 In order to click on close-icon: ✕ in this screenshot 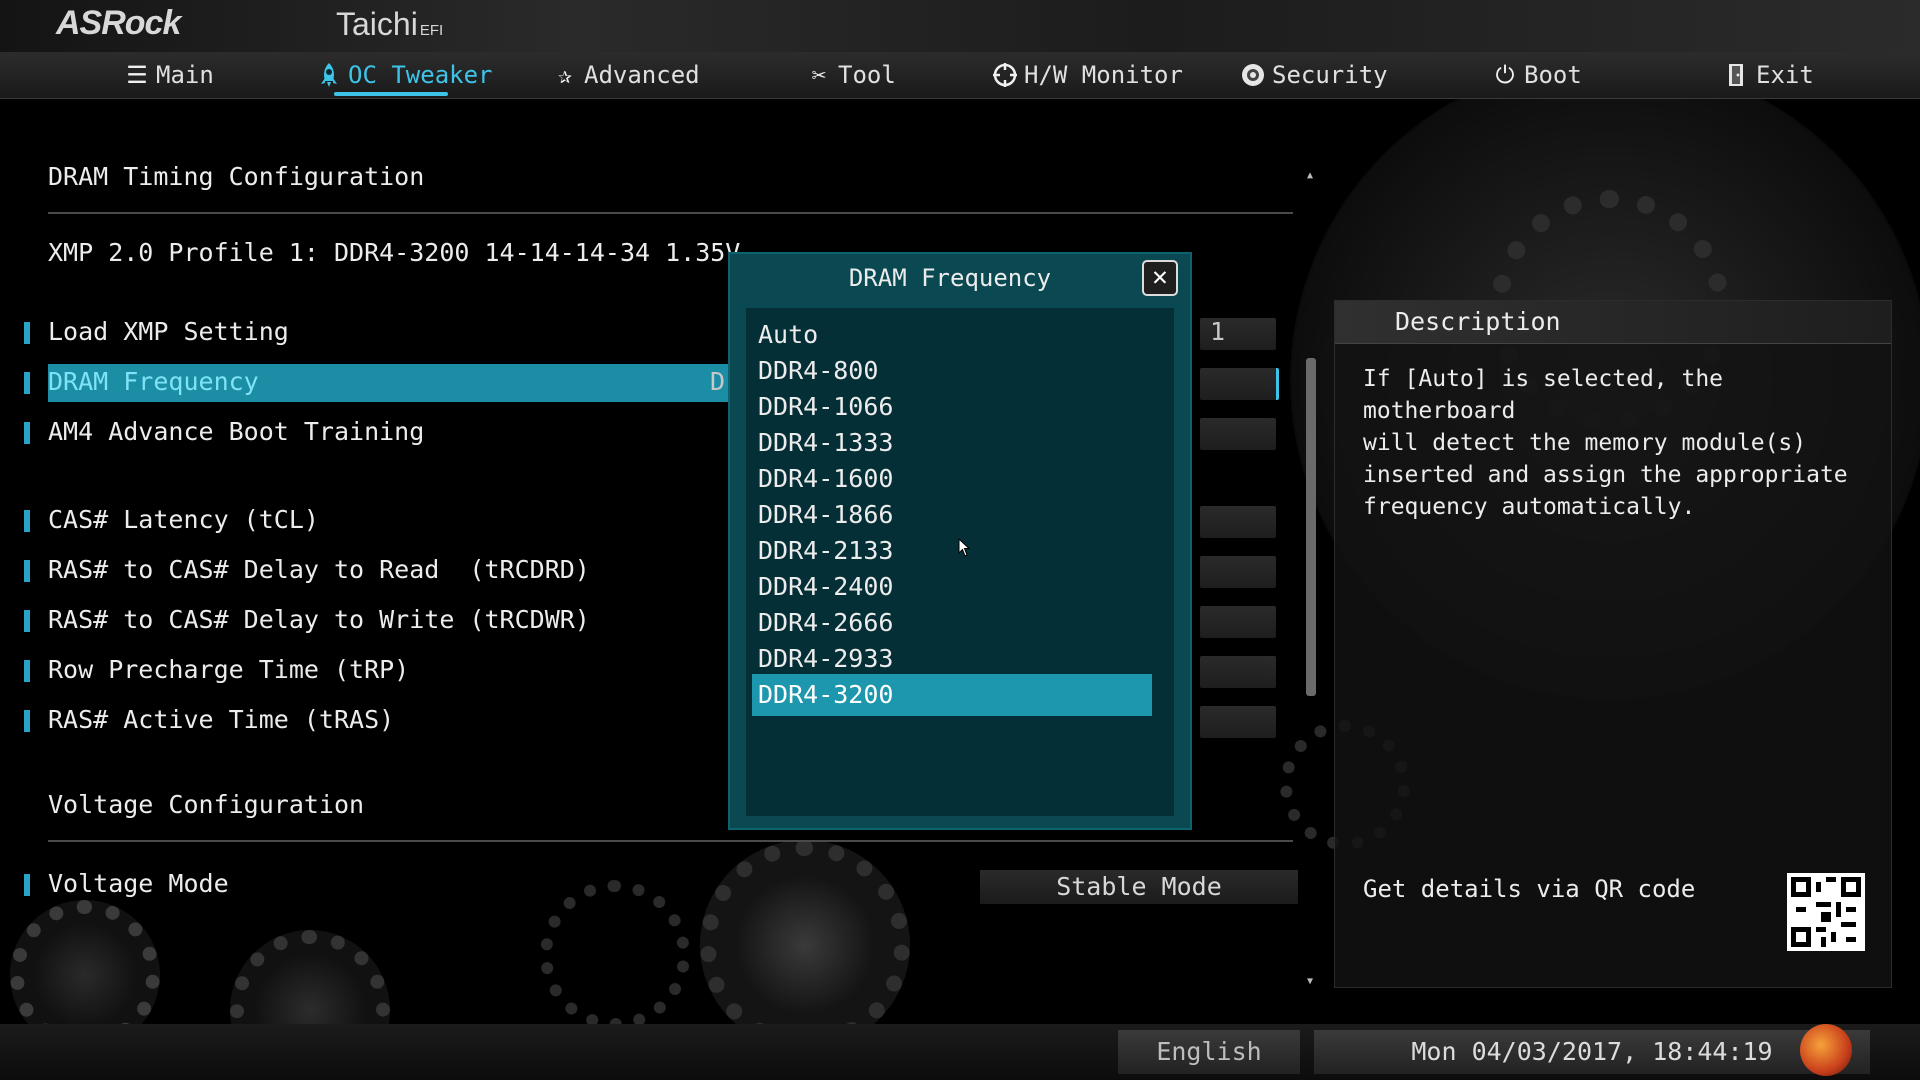, I will do `click(1160, 278)`.